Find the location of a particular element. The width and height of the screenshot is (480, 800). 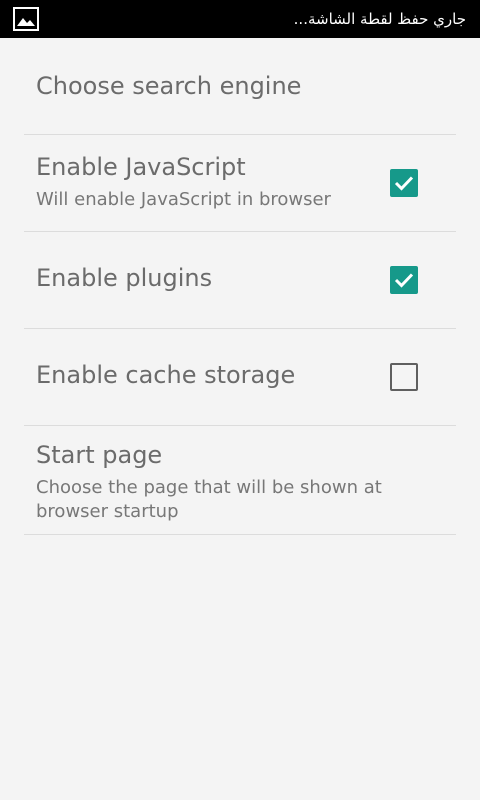

pref-title: Enable JavaScript is located at coordinates (141, 167).